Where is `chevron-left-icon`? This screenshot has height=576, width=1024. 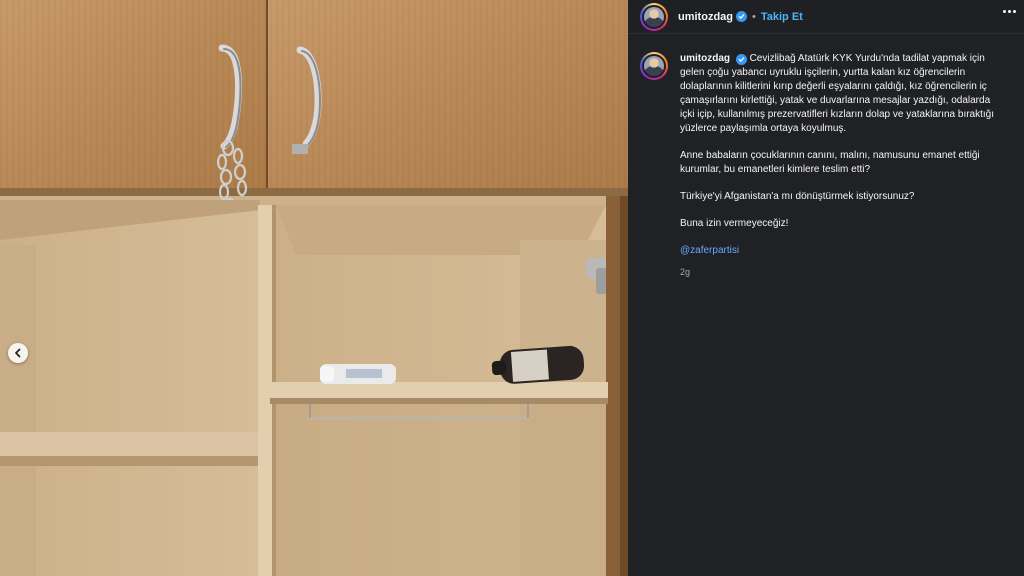 chevron-left-icon is located at coordinates (18, 353).